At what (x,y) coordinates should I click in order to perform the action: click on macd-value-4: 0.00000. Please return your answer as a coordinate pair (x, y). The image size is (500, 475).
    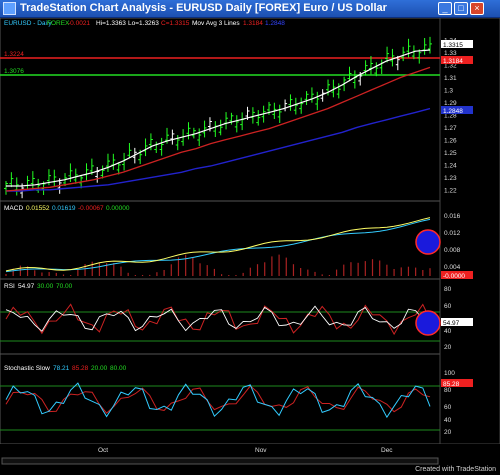
    Looking at the image, I should click on (118, 208).